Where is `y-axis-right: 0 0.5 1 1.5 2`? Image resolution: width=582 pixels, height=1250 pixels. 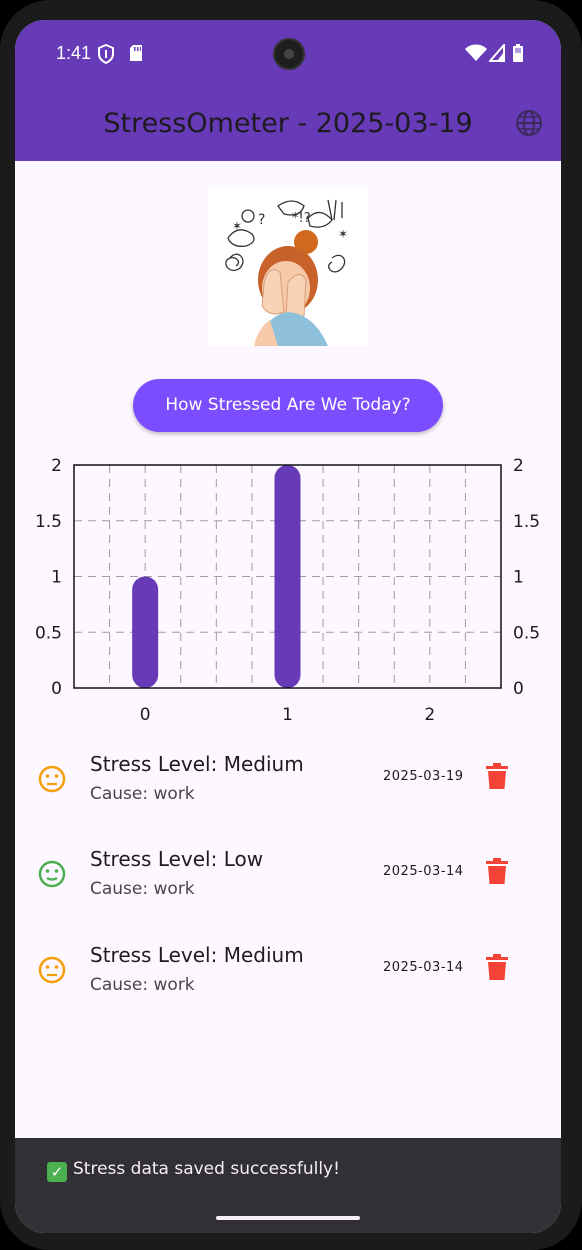 y-axis-right: 0 0.5 1 1.5 2 is located at coordinates (526, 577).